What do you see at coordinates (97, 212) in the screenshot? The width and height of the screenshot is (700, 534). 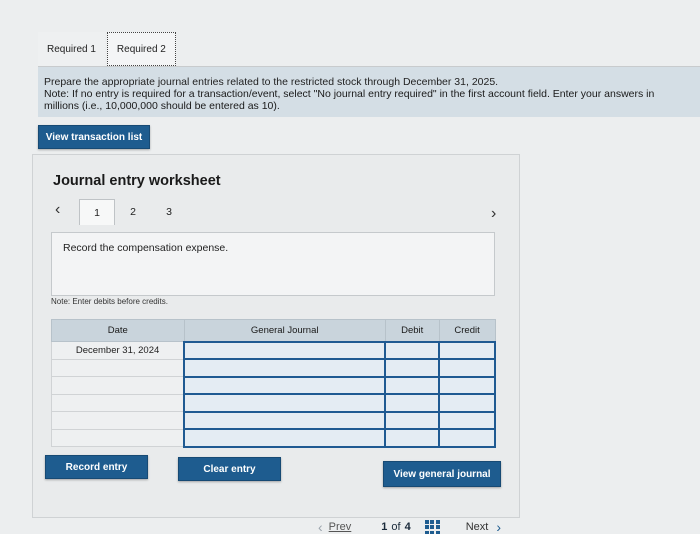 I see `worksheet-page-1: 1` at bounding box center [97, 212].